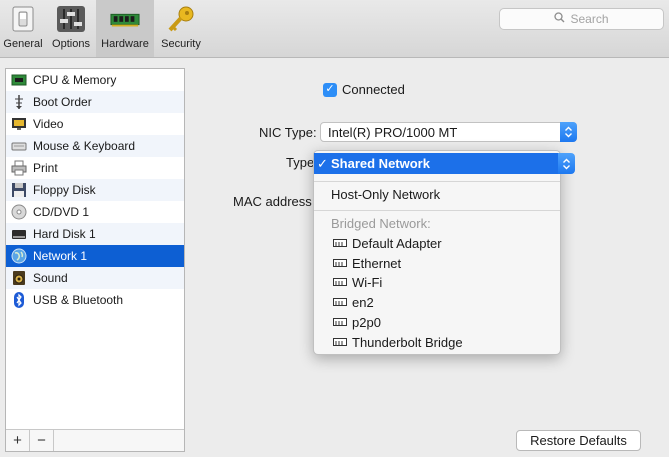  I want to click on sidebar-item-sound: Sound, so click(95, 278).